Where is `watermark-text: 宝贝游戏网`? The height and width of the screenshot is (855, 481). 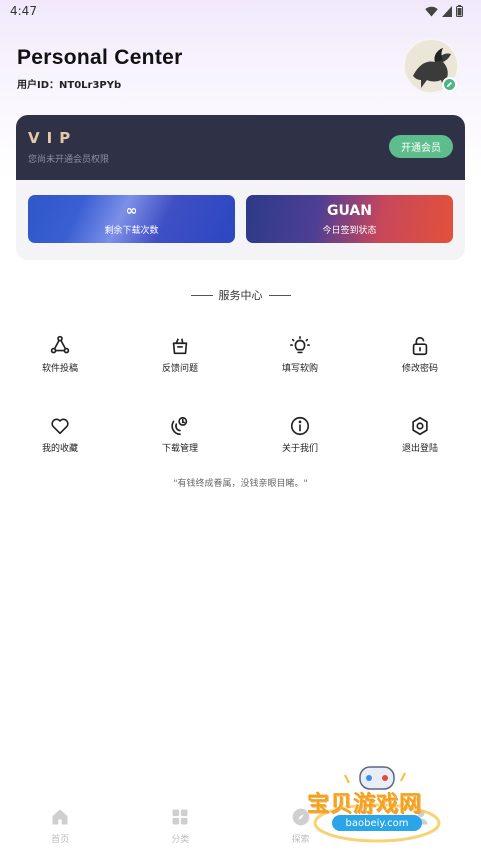 watermark-text: 宝贝游戏网 is located at coordinates (365, 804).